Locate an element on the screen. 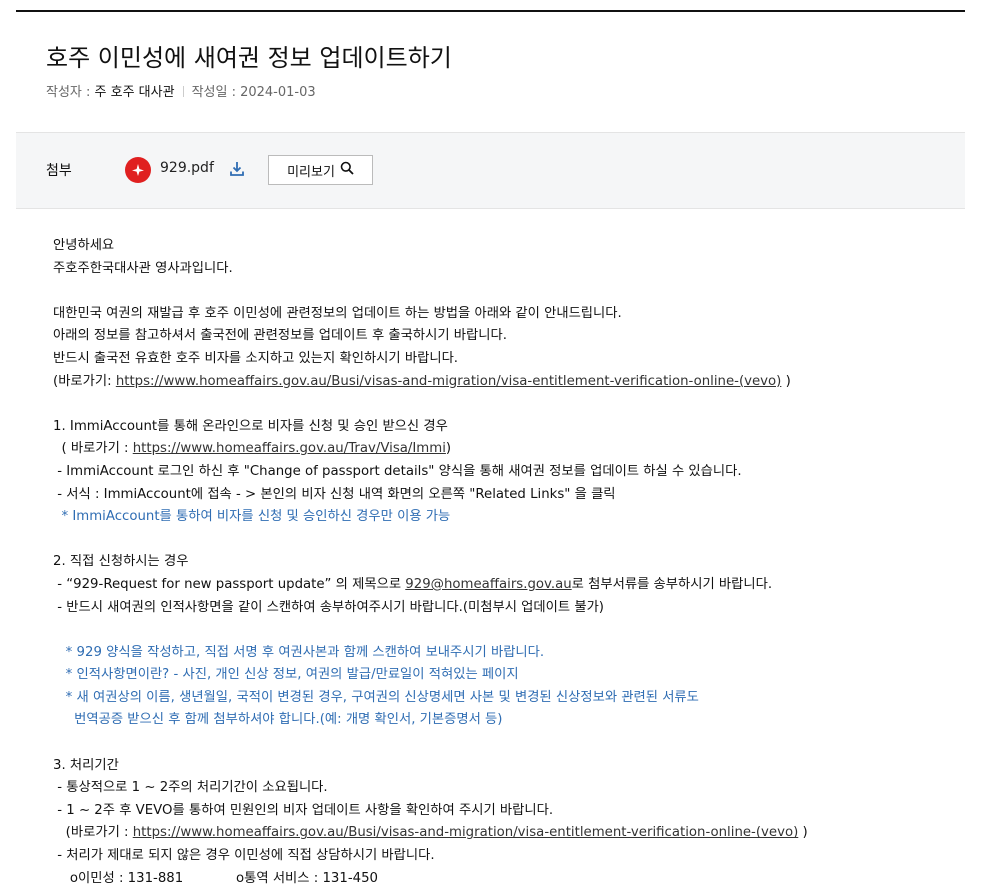 This screenshot has width=987, height=891. search-icon is located at coordinates (347, 170).